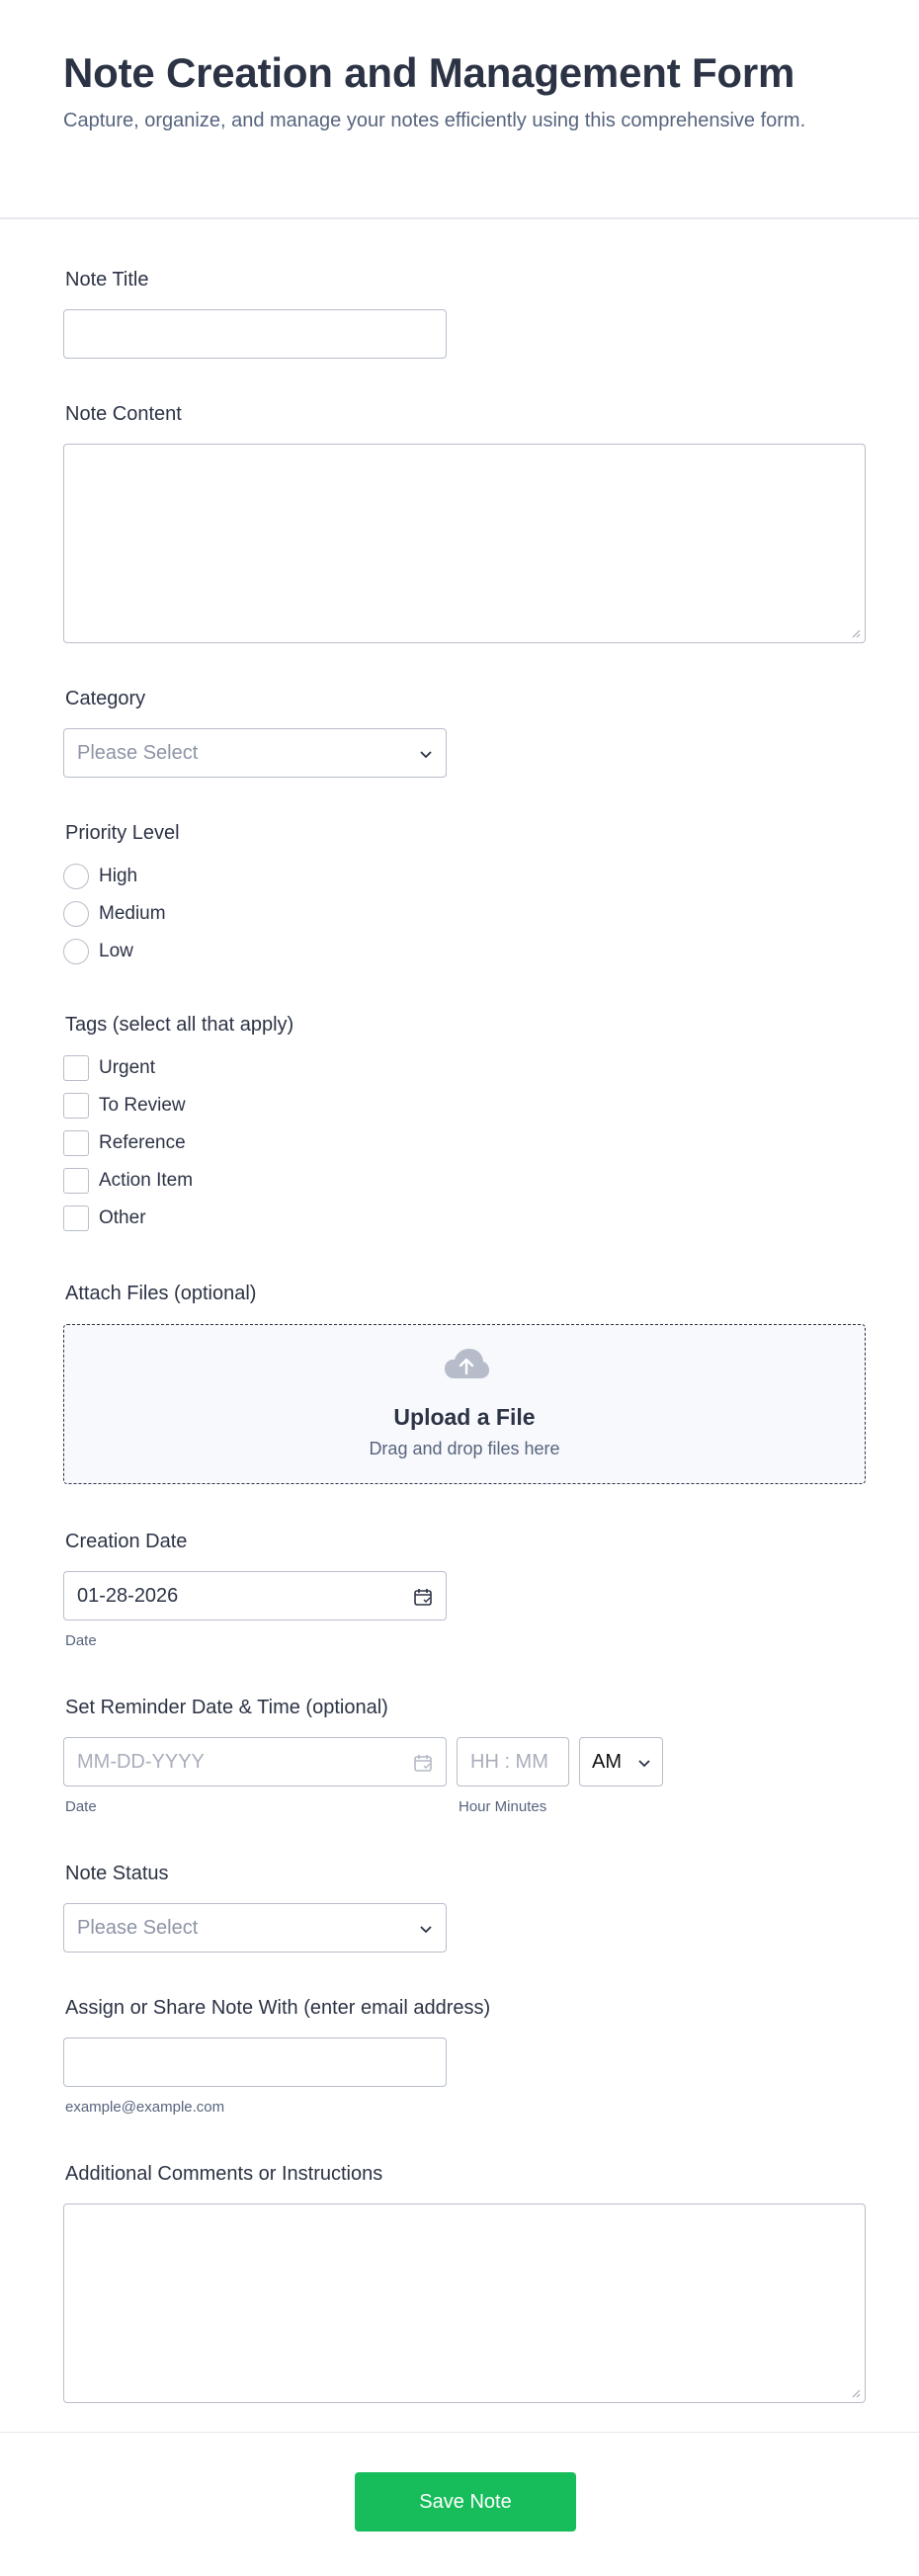  What do you see at coordinates (132, 913) in the screenshot?
I see `priority-option-label: Medium` at bounding box center [132, 913].